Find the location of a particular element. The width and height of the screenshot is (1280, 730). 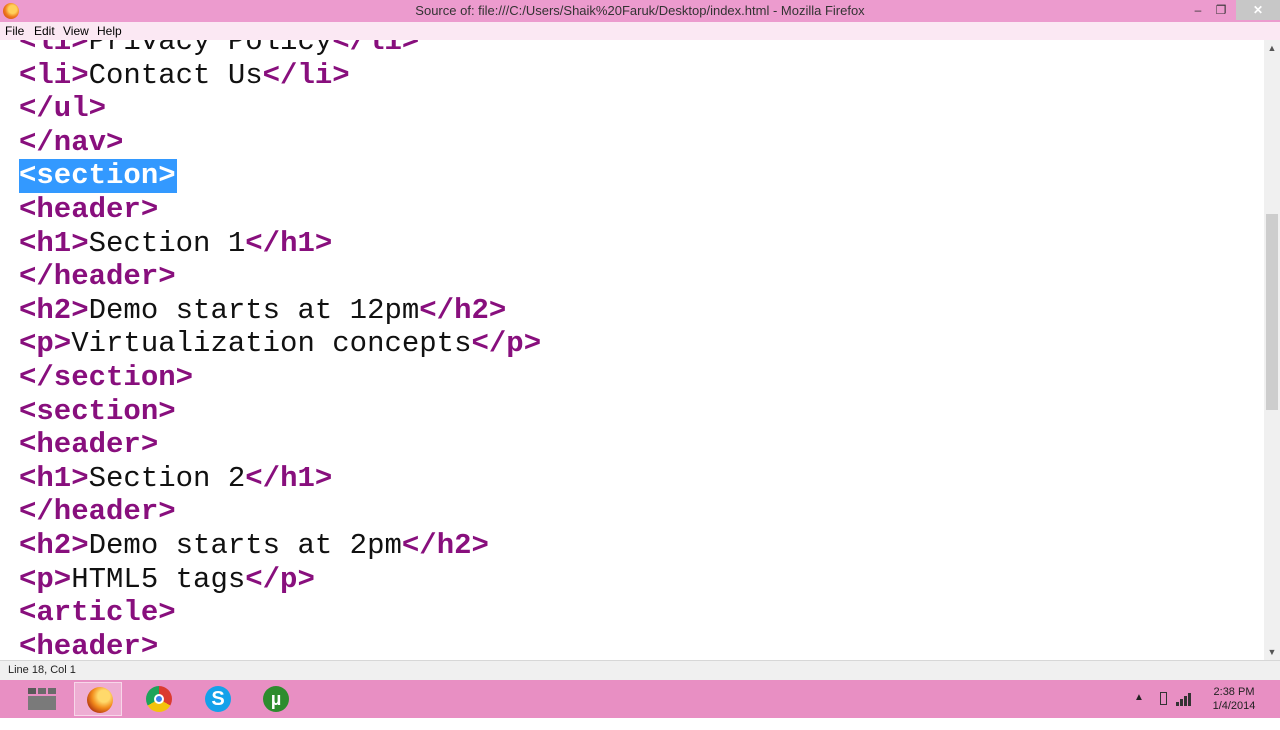

taskbar-firefox is located at coordinates (98, 699).